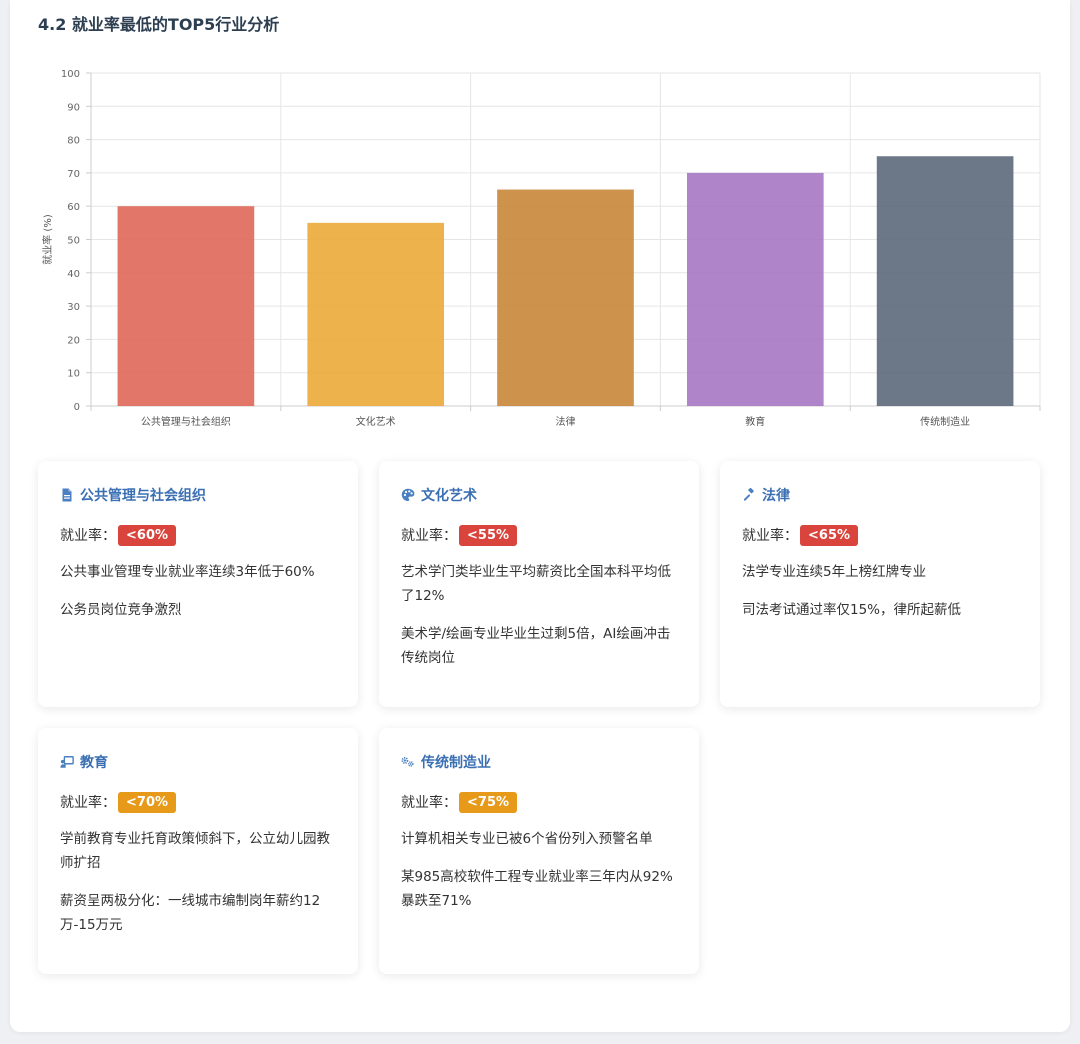  Describe the element at coordinates (147, 802) in the screenshot. I see `rate-badge: <70%` at that location.